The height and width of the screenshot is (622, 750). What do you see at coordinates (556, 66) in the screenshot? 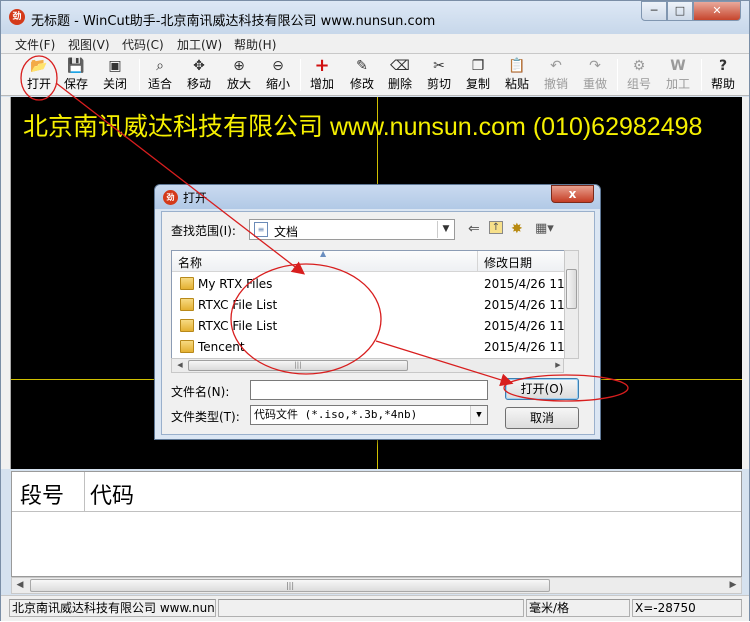
I see `undo-icon: ↶` at bounding box center [556, 66].